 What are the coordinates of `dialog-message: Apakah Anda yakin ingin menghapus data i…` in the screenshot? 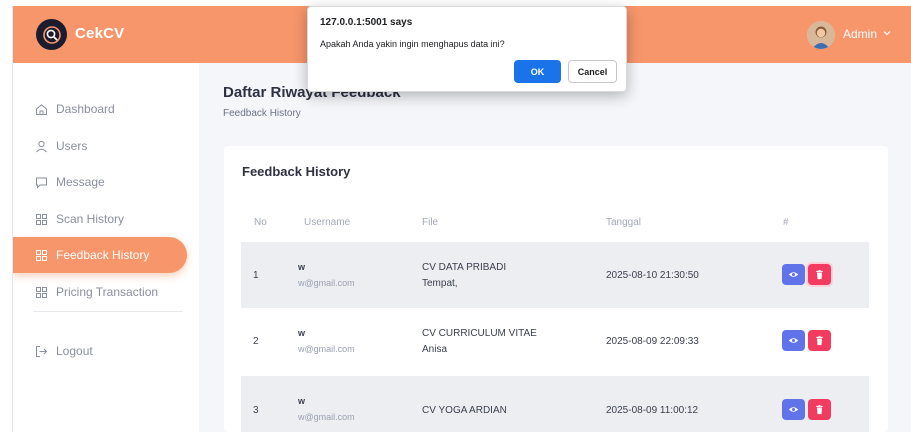 It's located at (412, 44).